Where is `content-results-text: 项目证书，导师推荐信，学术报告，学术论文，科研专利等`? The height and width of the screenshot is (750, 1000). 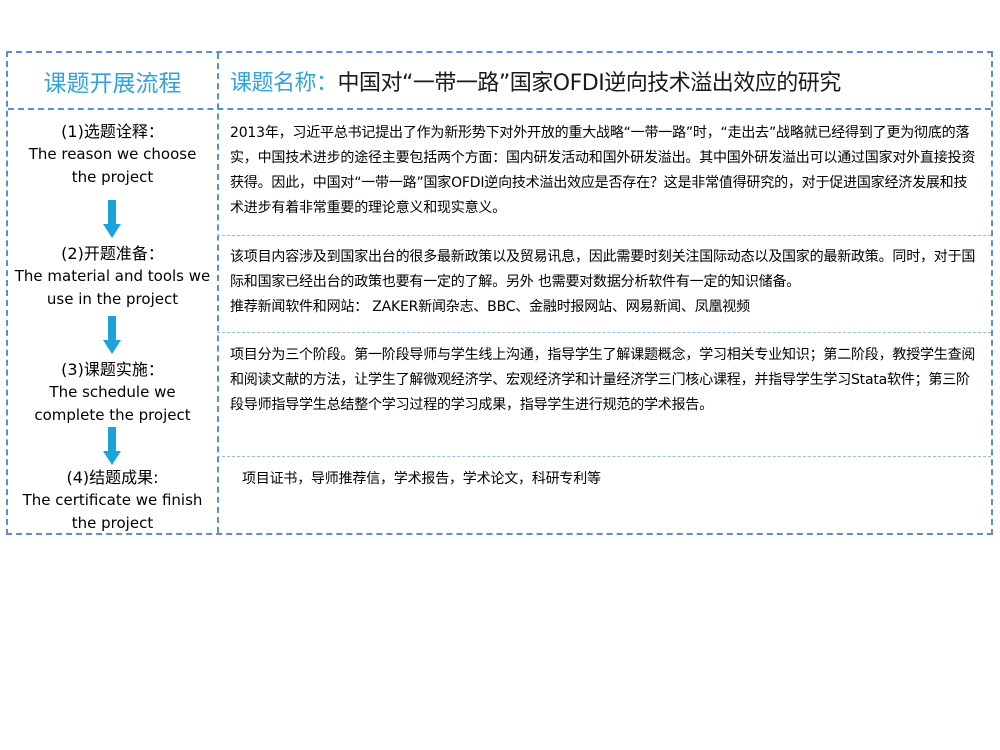
content-results-text: 项目证书，导师推荐信，学术报告，学术论文，科研专利等 is located at coordinates (421, 479).